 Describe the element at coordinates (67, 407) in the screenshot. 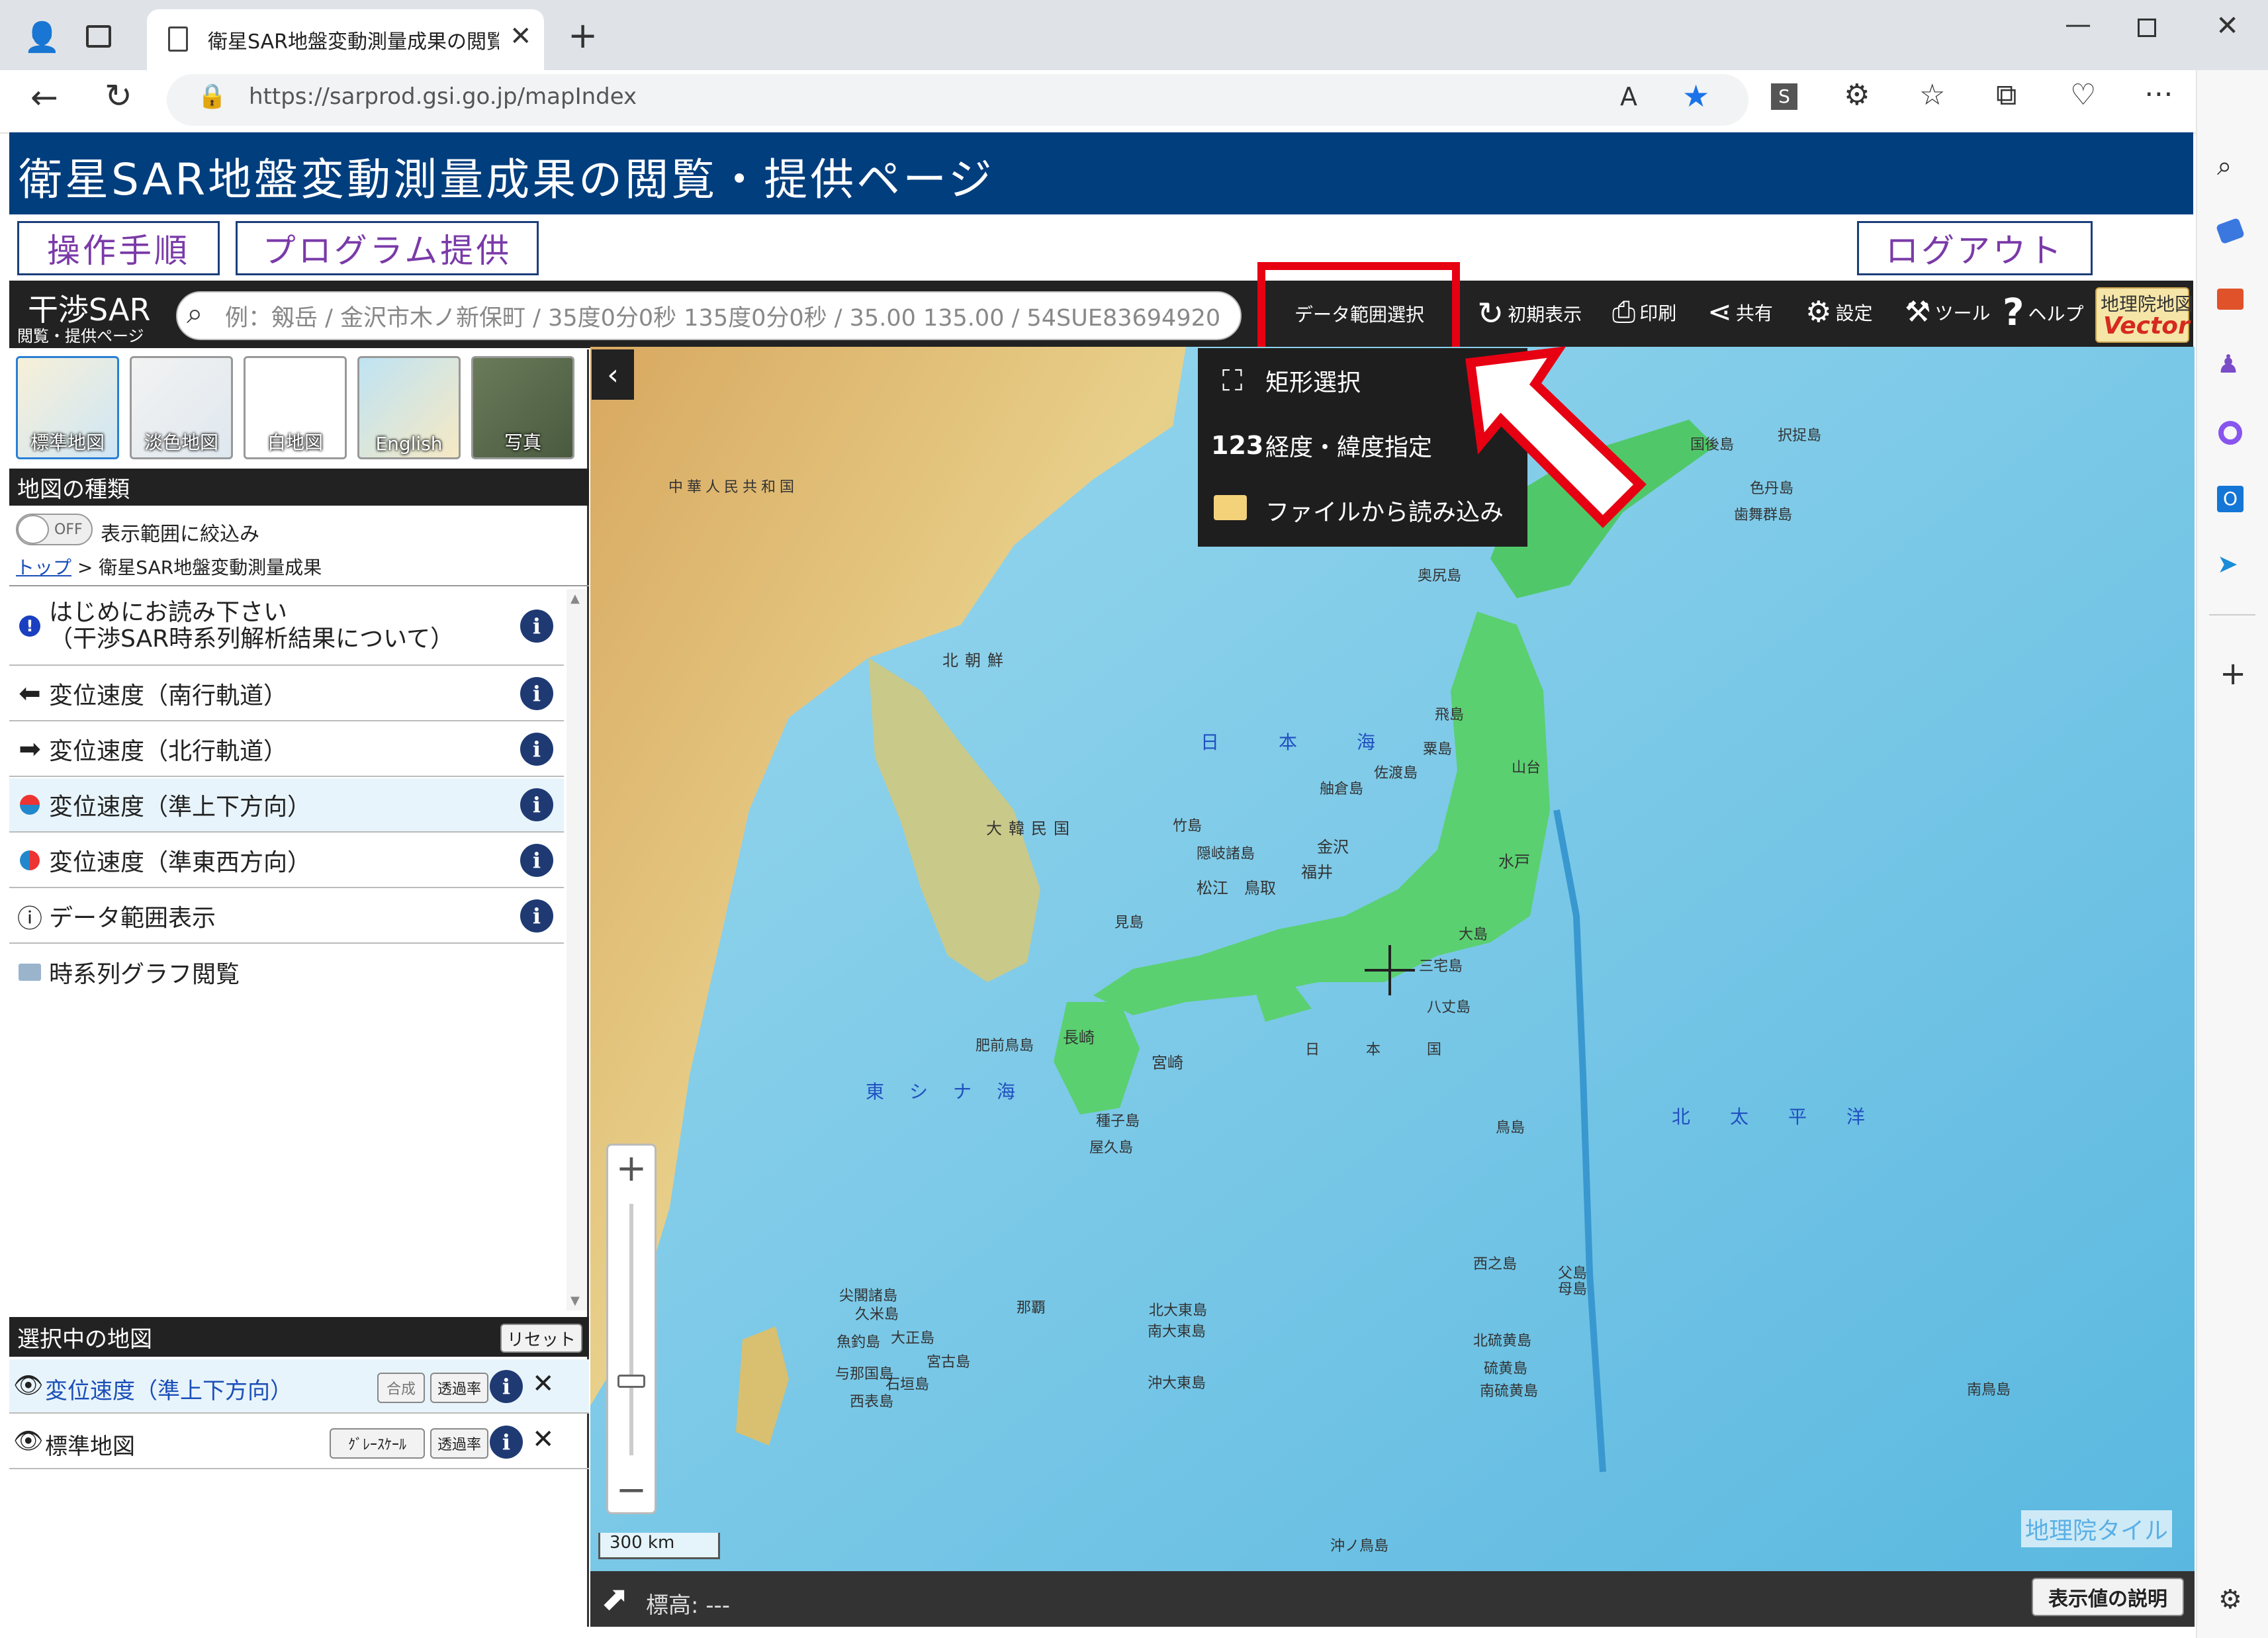

I see `basemap-standard: 標準地図` at that location.